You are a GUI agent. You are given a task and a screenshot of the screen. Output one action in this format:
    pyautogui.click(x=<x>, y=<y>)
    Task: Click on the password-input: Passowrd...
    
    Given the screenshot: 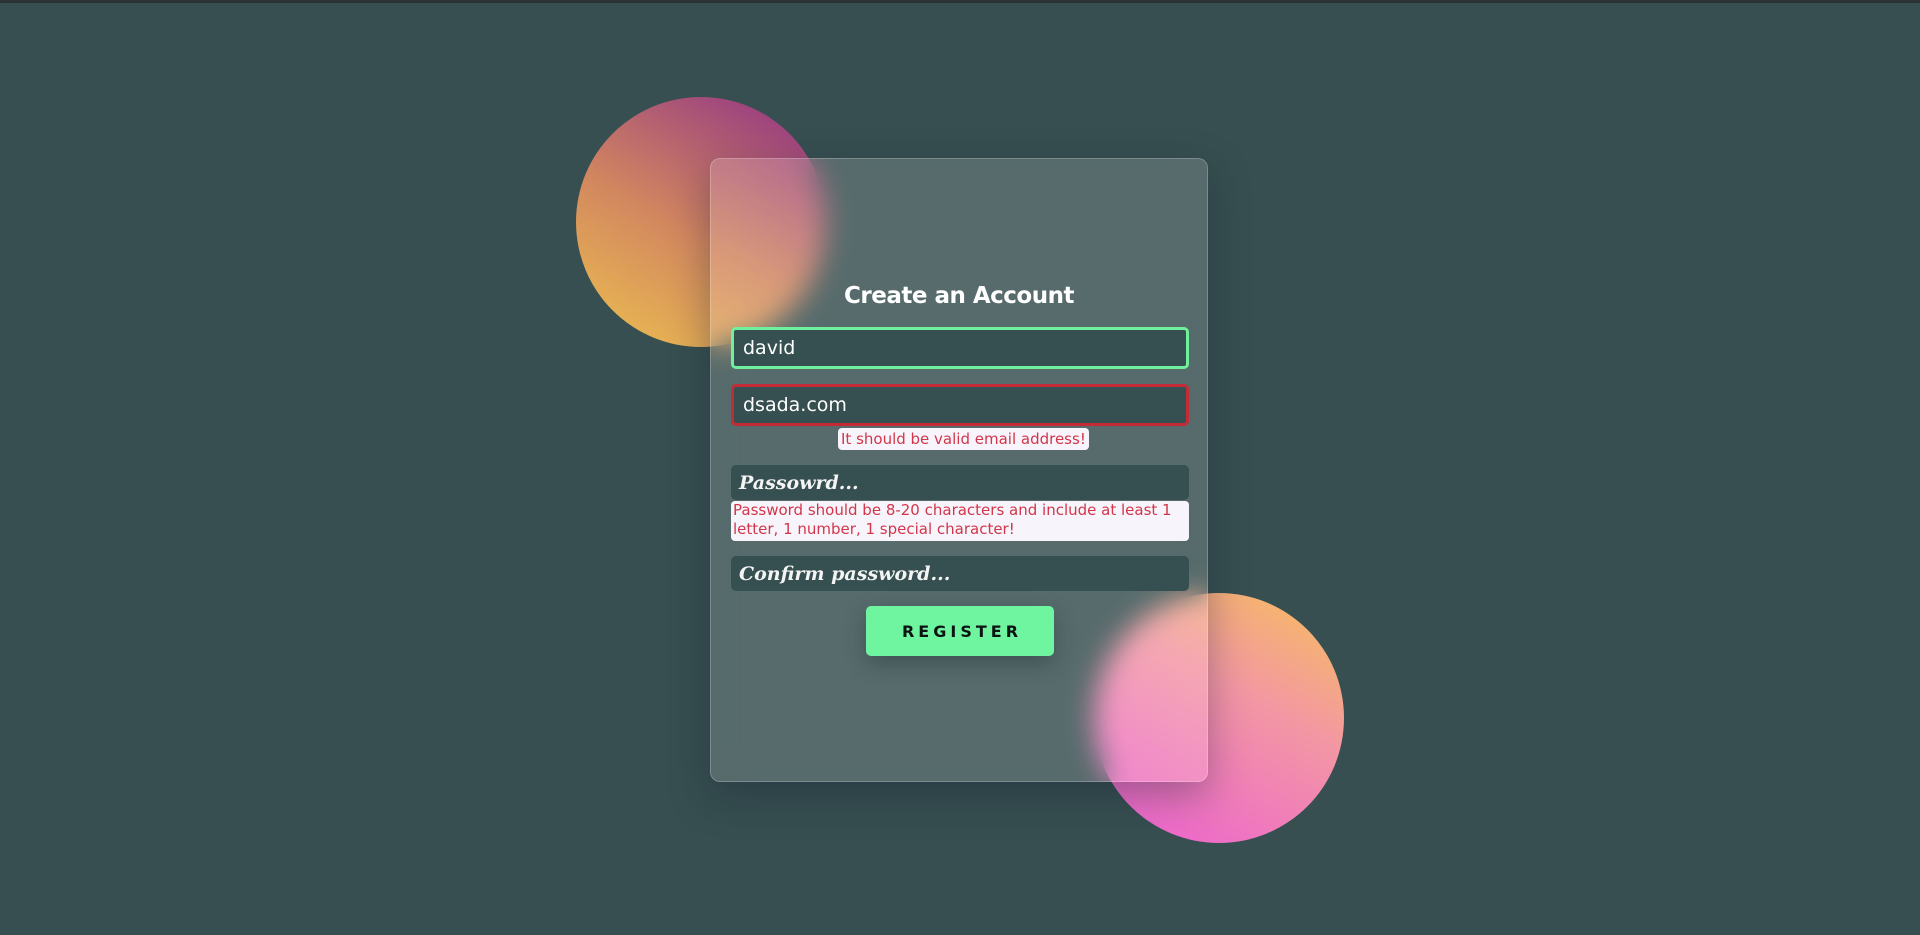 What is the action you would take?
    pyautogui.click(x=960, y=482)
    